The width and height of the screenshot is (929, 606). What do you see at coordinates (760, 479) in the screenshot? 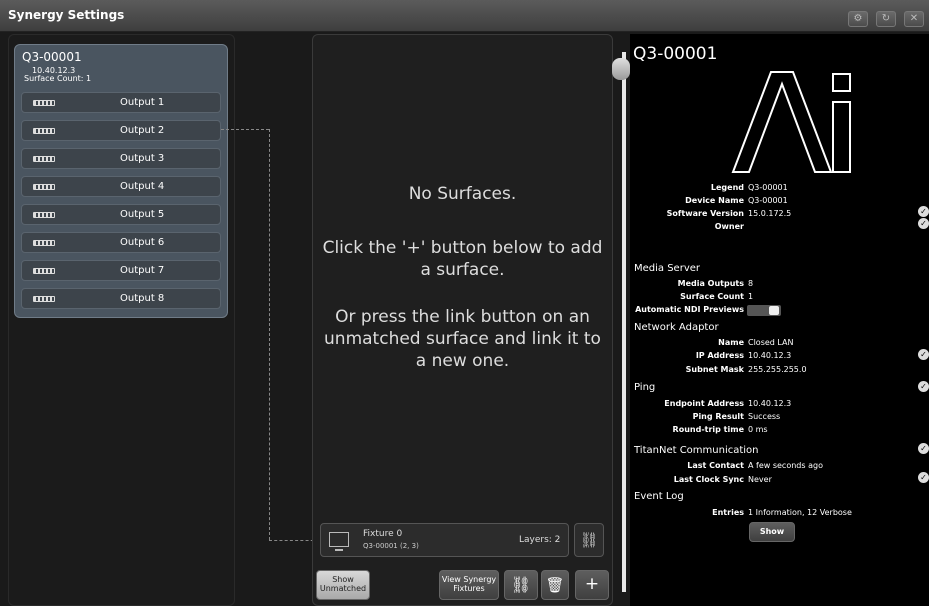
I see `last-clock-sync-value: Never` at bounding box center [760, 479].